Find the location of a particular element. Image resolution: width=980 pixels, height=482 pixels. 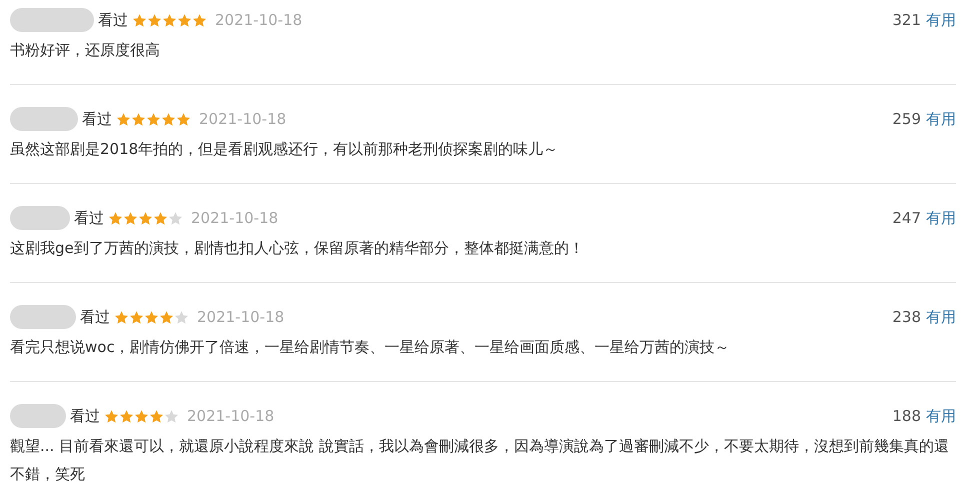

useful-count: 238 is located at coordinates (906, 317).